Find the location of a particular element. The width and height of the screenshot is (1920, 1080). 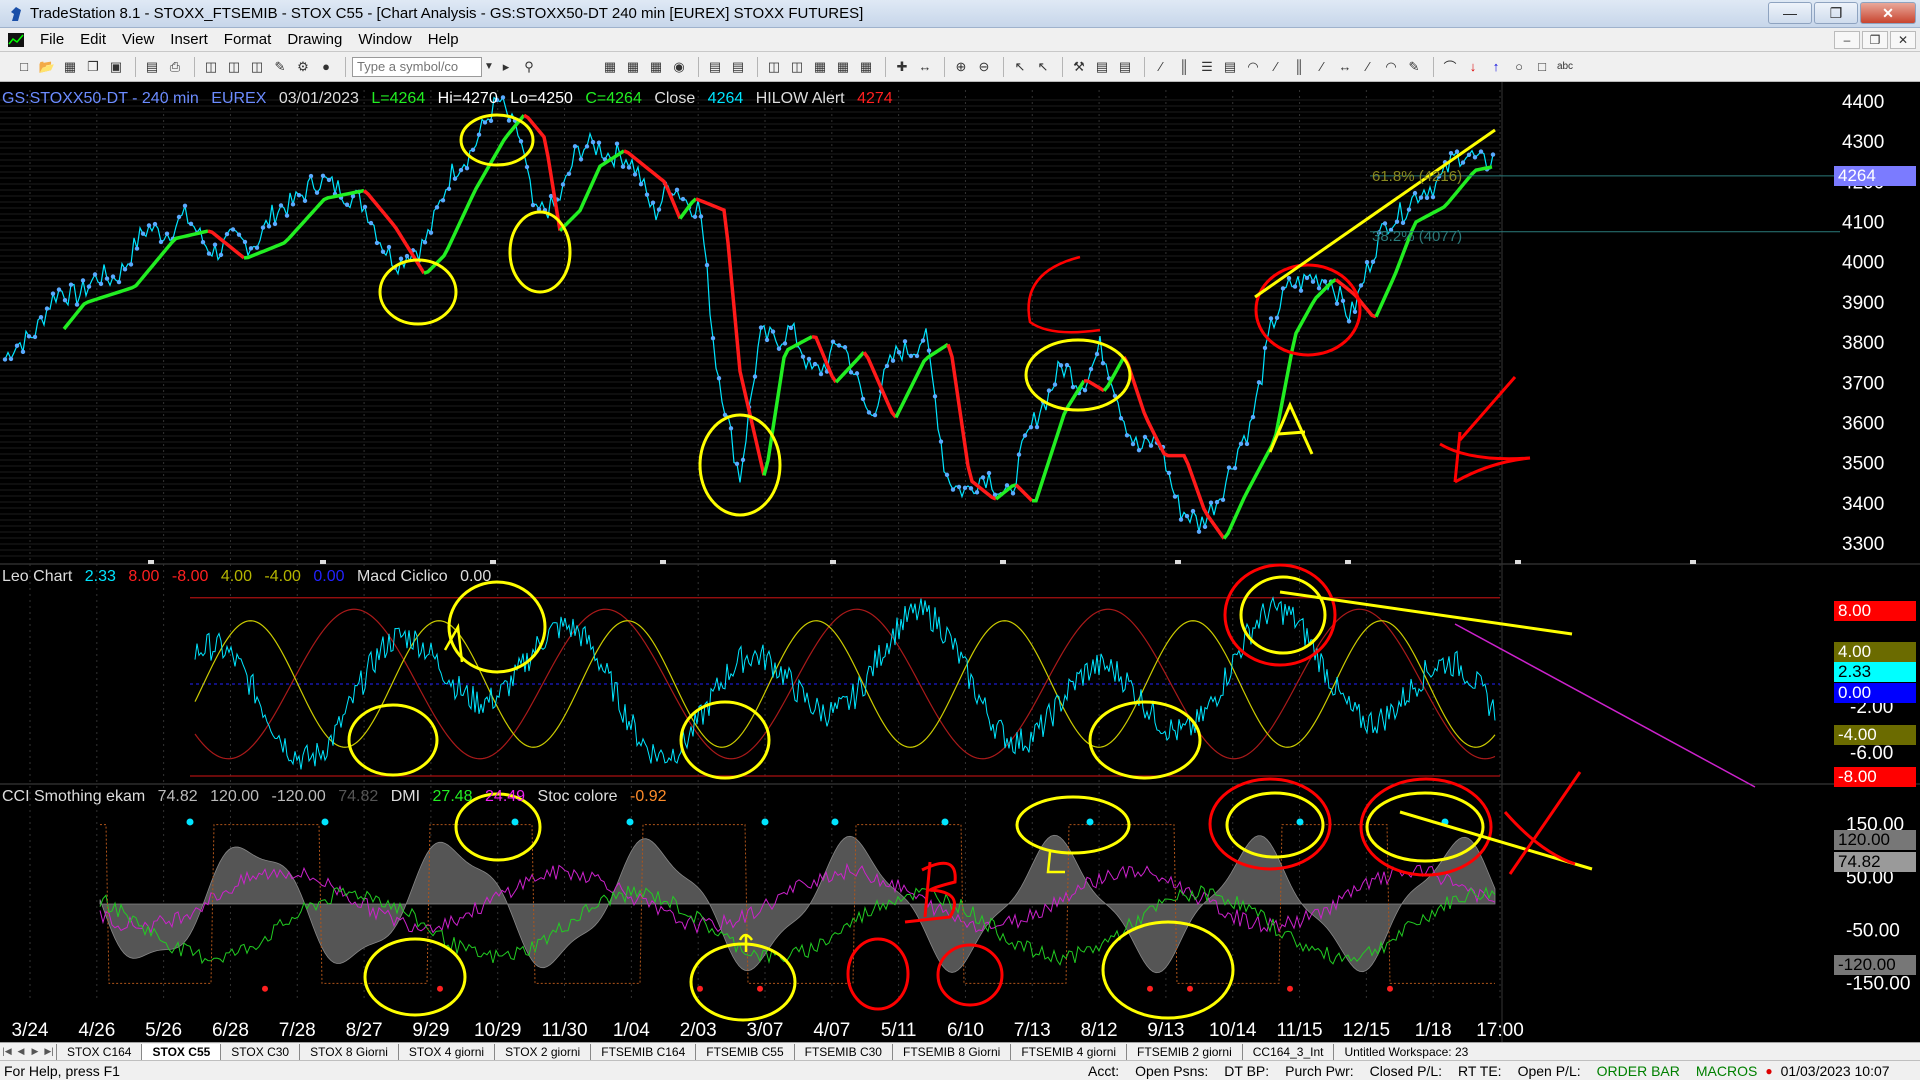

horizontal-lines-icon: ☰ is located at coordinates (1207, 67).